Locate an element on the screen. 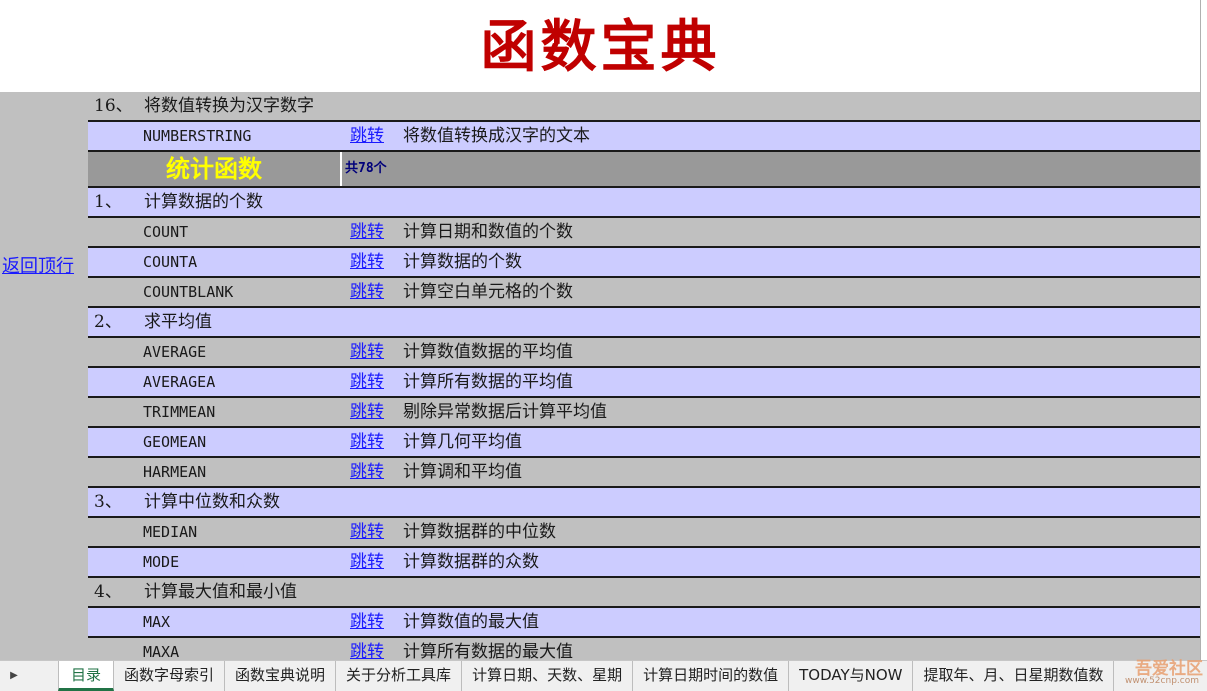 Image resolution: width=1207 pixels, height=691 pixels. function-description: 计算数据的个数 is located at coordinates (462, 262).